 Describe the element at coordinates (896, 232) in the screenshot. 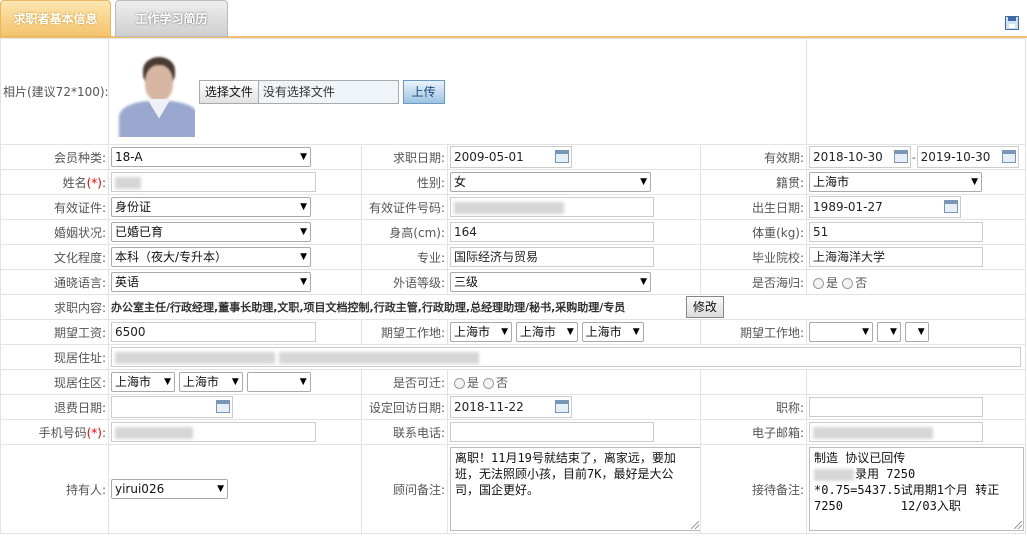

I see `weight-field: 51` at that location.